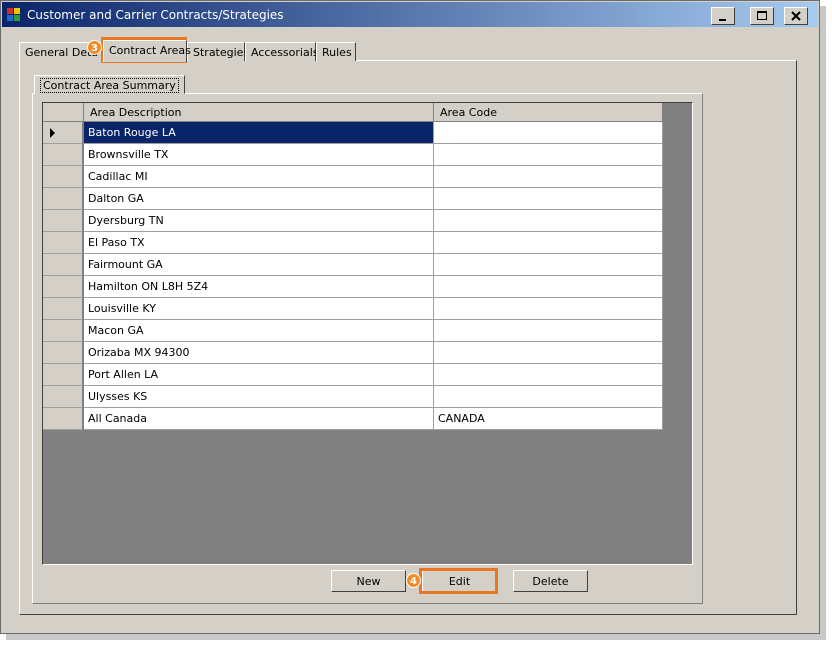 The width and height of the screenshot is (832, 646). I want to click on cell-area-description: Baton Rouge LA, so click(259, 133).